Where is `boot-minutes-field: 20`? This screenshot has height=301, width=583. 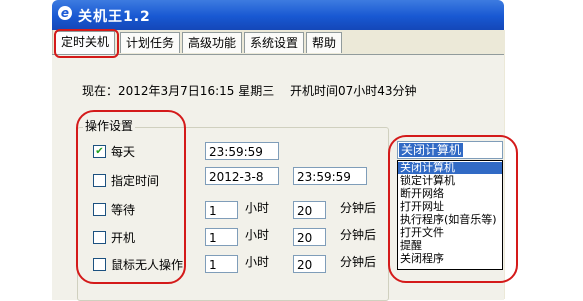
boot-minutes-field: 20 is located at coordinates (309, 237).